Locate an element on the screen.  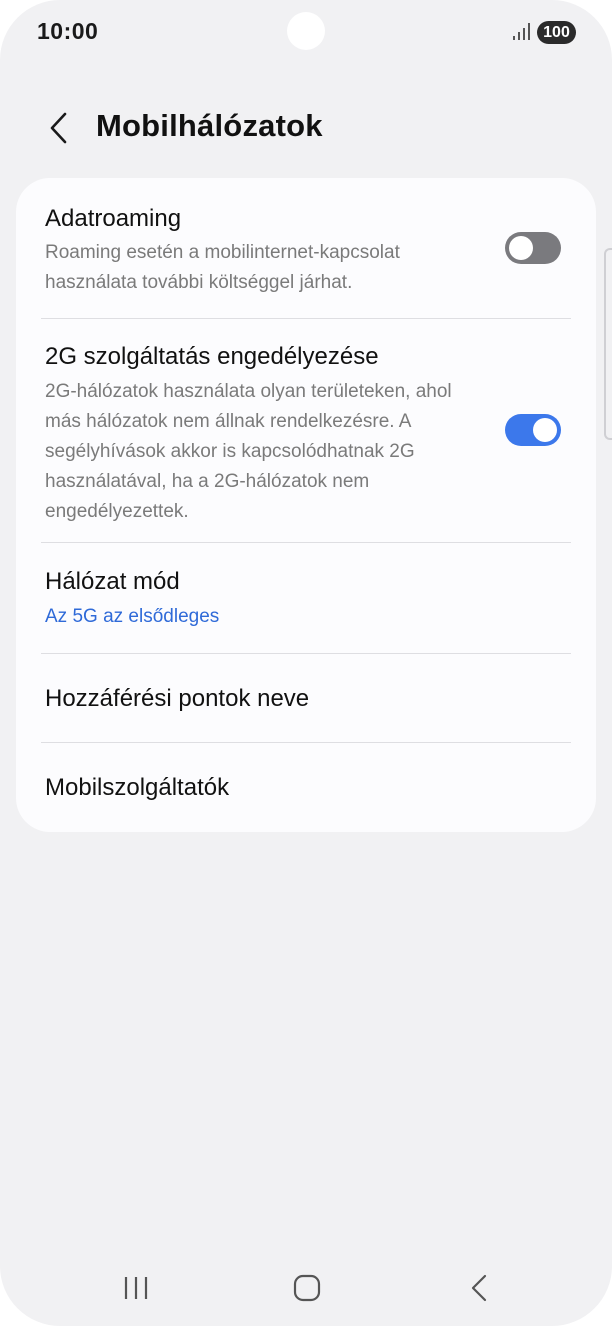
status-time: 10:00 is located at coordinates (68, 31).